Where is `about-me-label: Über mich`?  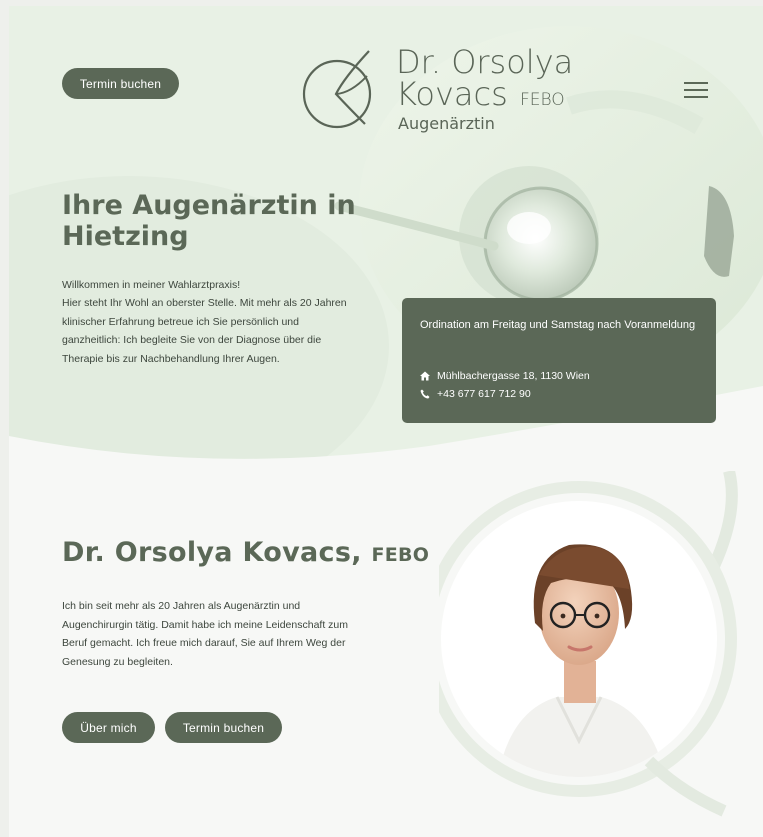
about-me-label: Über mich is located at coordinates (108, 727).